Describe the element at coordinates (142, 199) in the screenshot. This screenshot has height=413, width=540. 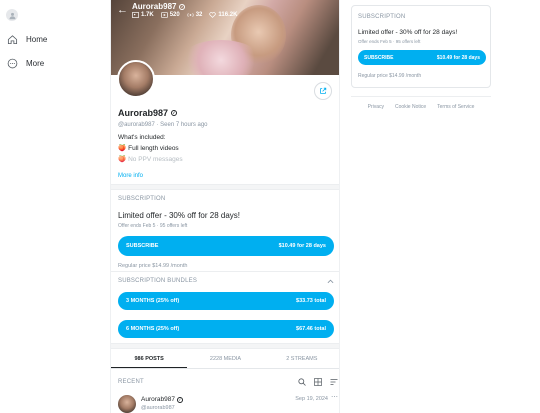
I see `subscription-label: SUBSCRIPTION` at that location.